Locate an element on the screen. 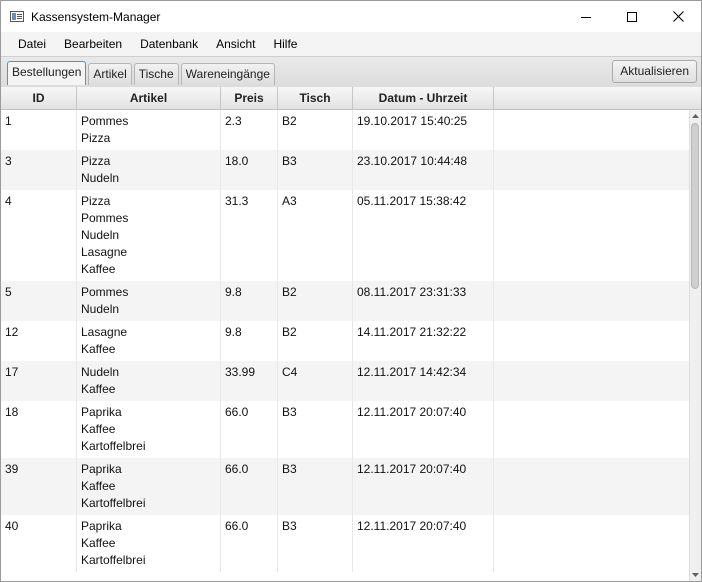  minimize-button is located at coordinates (586, 16).